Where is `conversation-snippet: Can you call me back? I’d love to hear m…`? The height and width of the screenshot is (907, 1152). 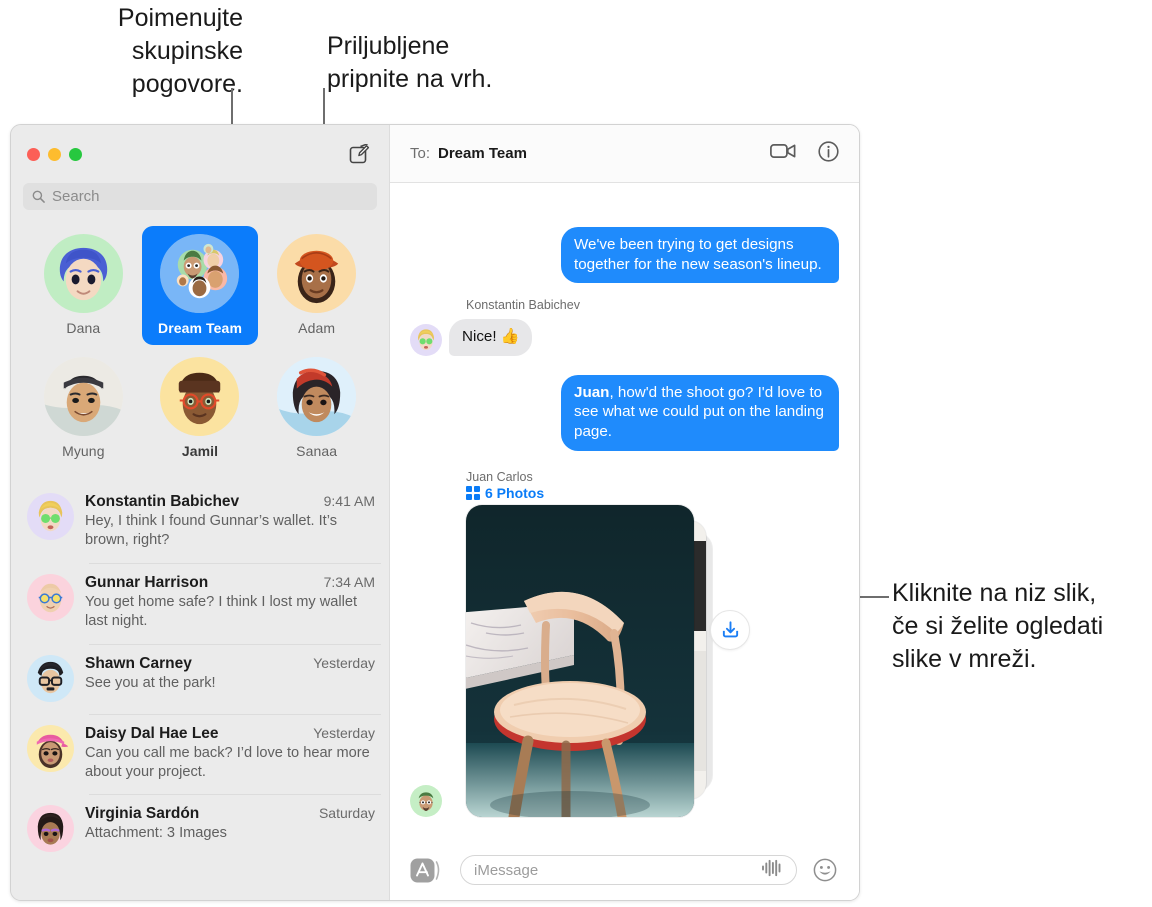
conversation-snippet: Can you call me back? I’d love to hear m… is located at coordinates (227, 762).